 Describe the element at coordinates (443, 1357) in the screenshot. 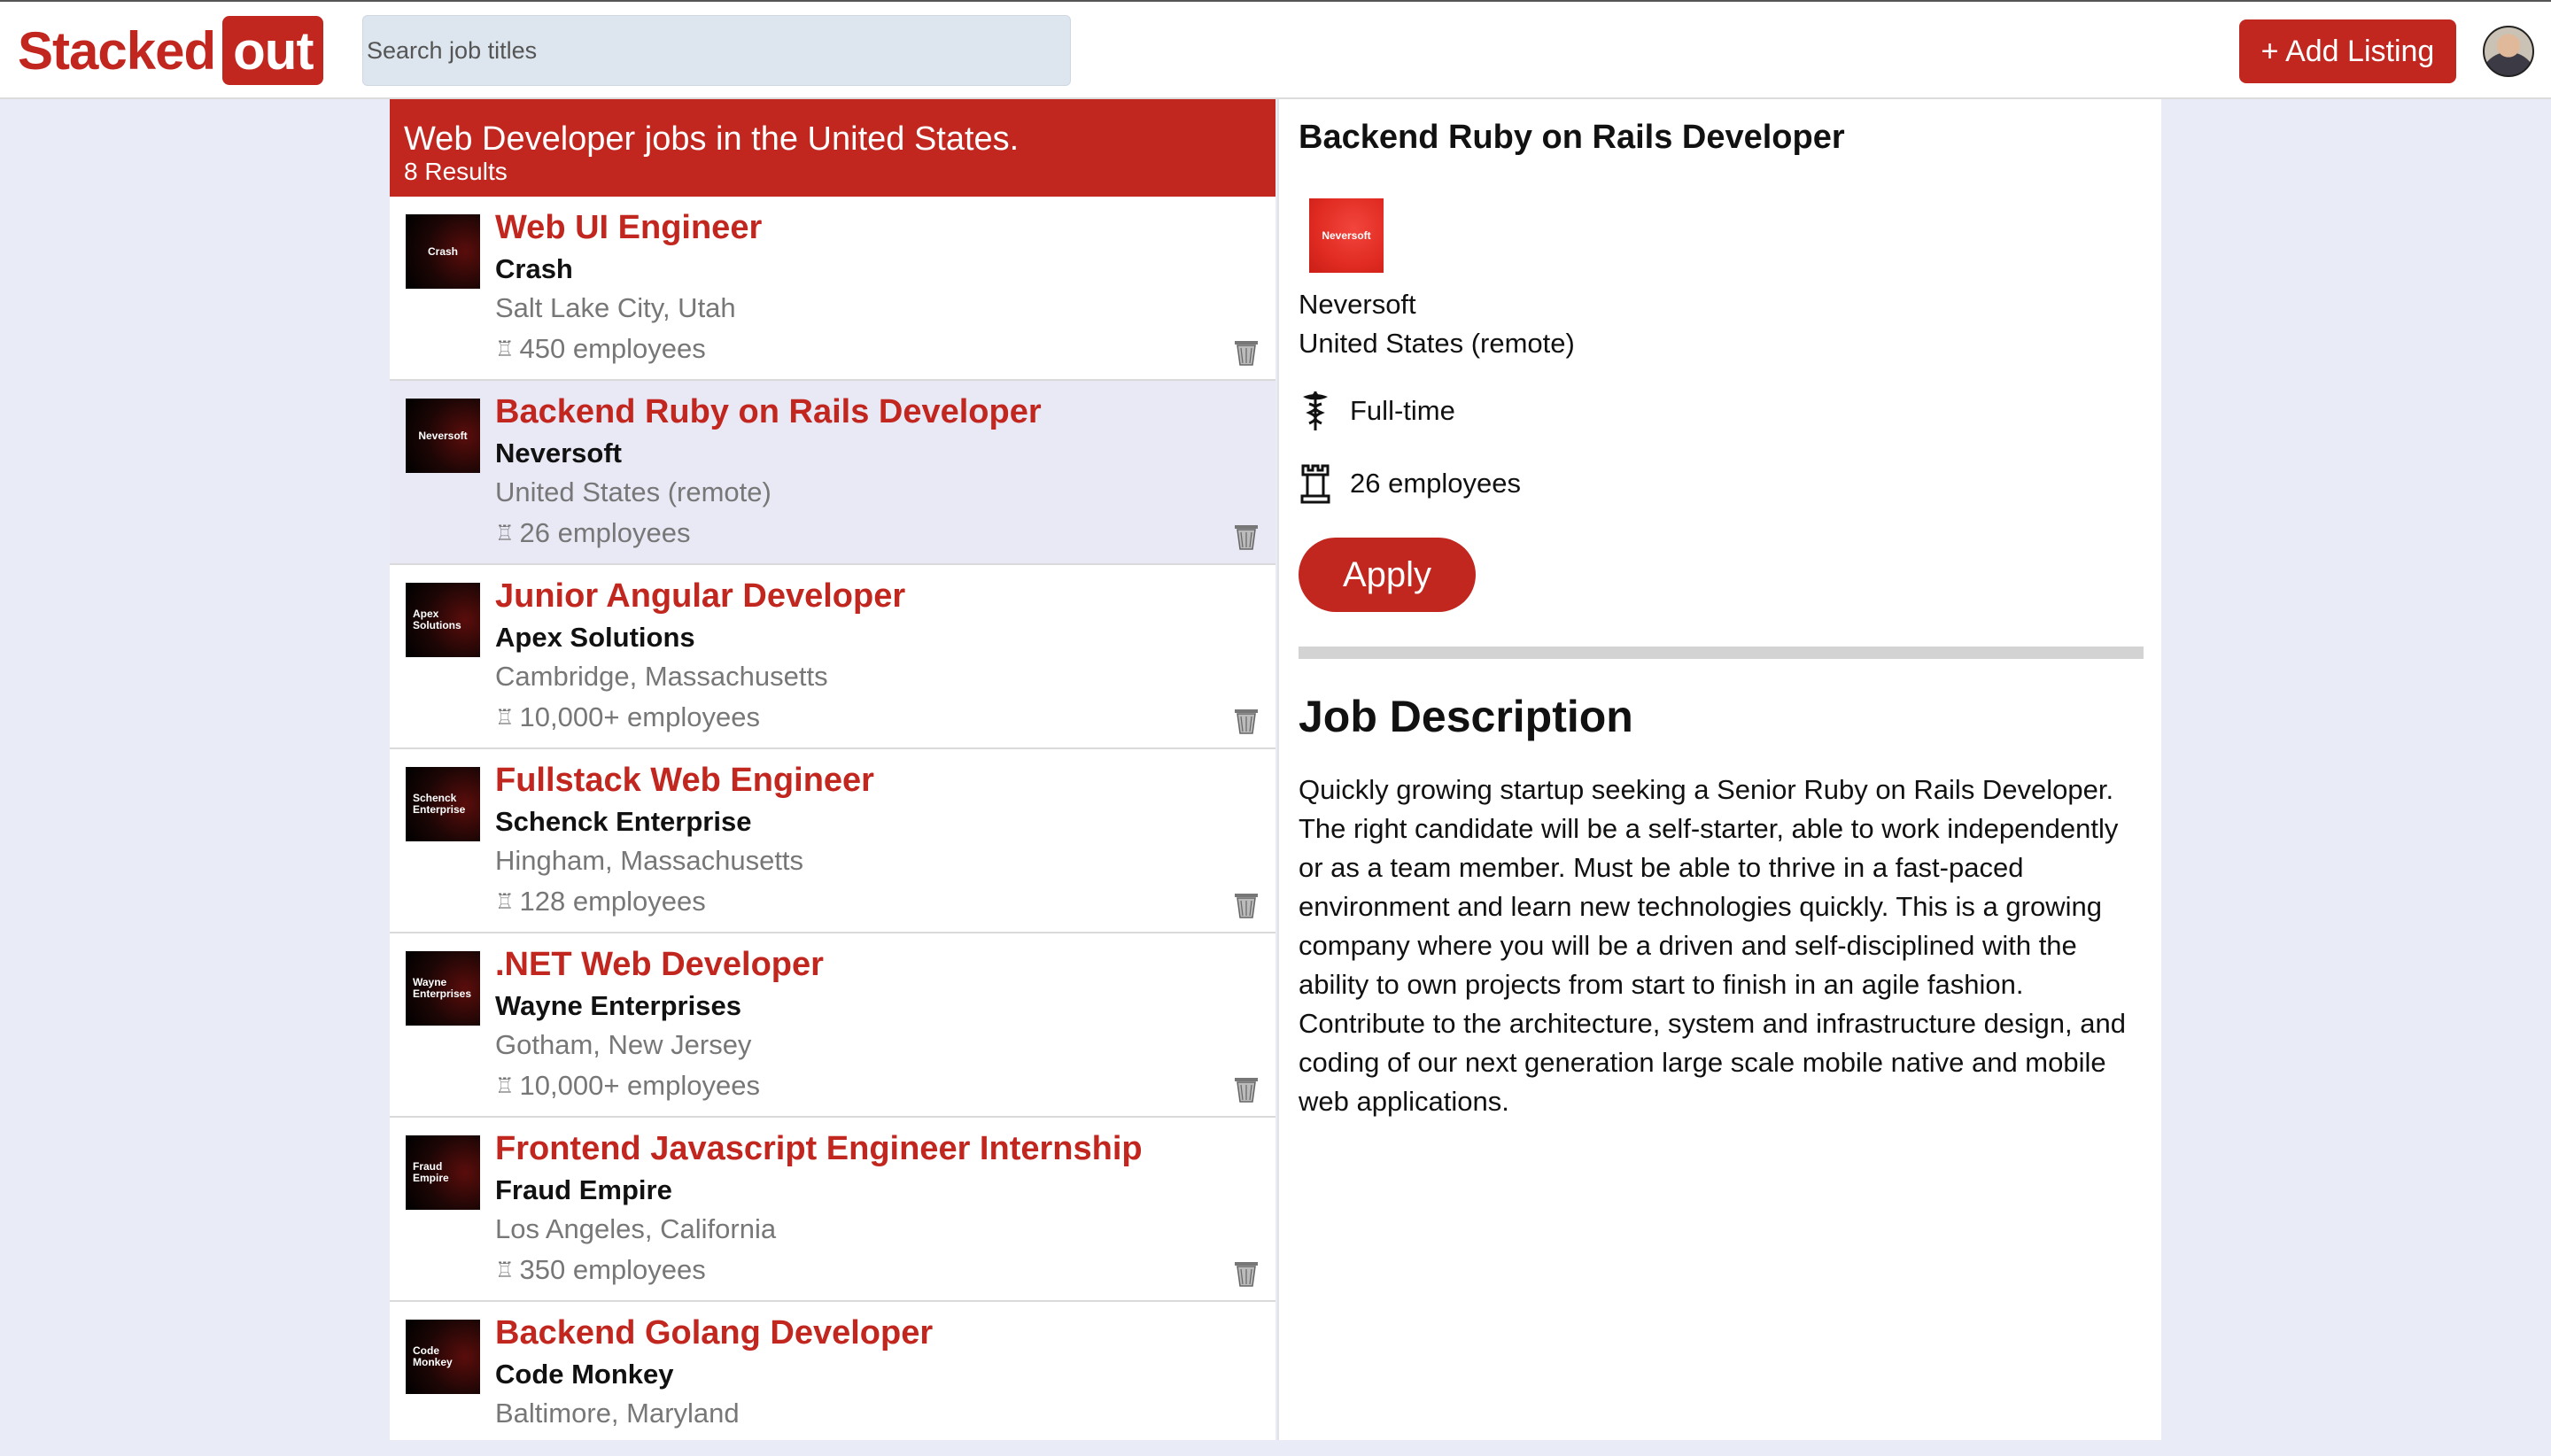

I see `company-logo: Code Monkey` at that location.